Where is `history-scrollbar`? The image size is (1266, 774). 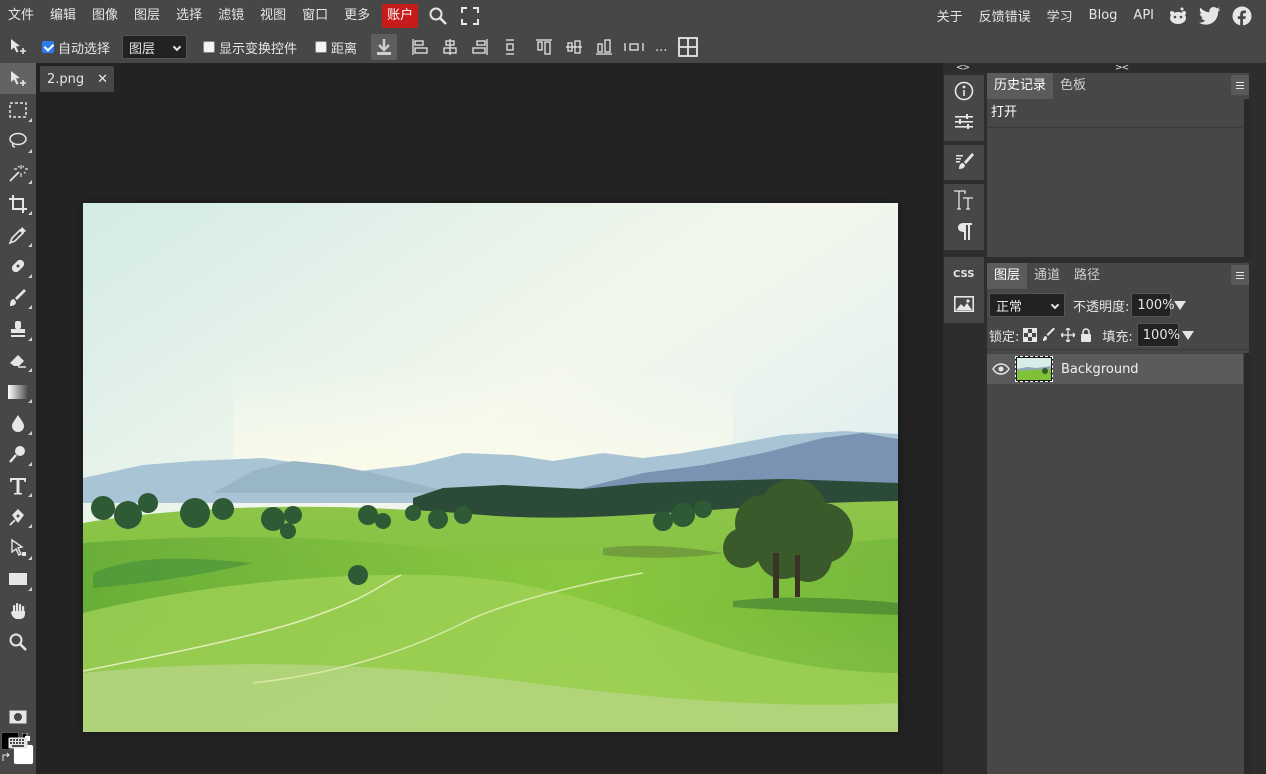
history-scrollbar is located at coordinates (1247, 178).